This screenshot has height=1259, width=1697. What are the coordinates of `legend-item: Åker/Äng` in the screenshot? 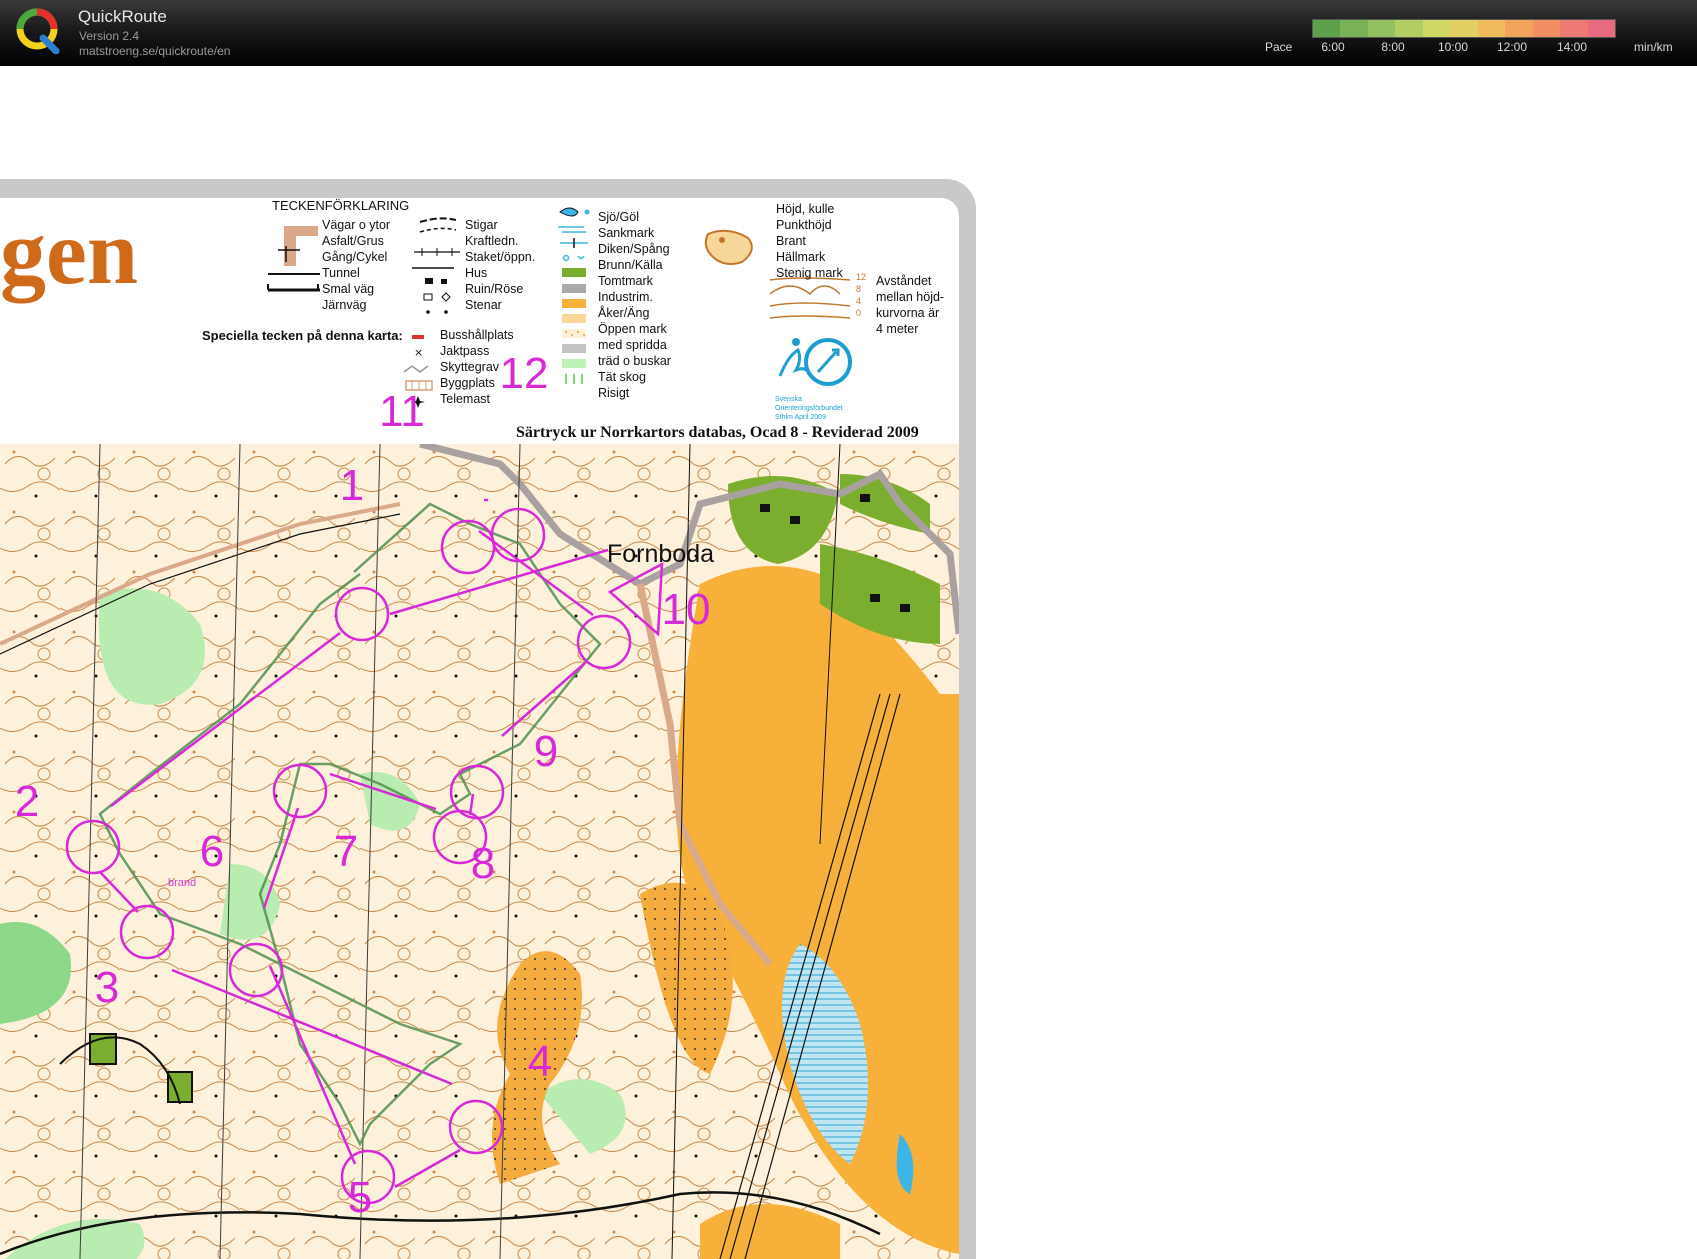 It's located at (624, 313).